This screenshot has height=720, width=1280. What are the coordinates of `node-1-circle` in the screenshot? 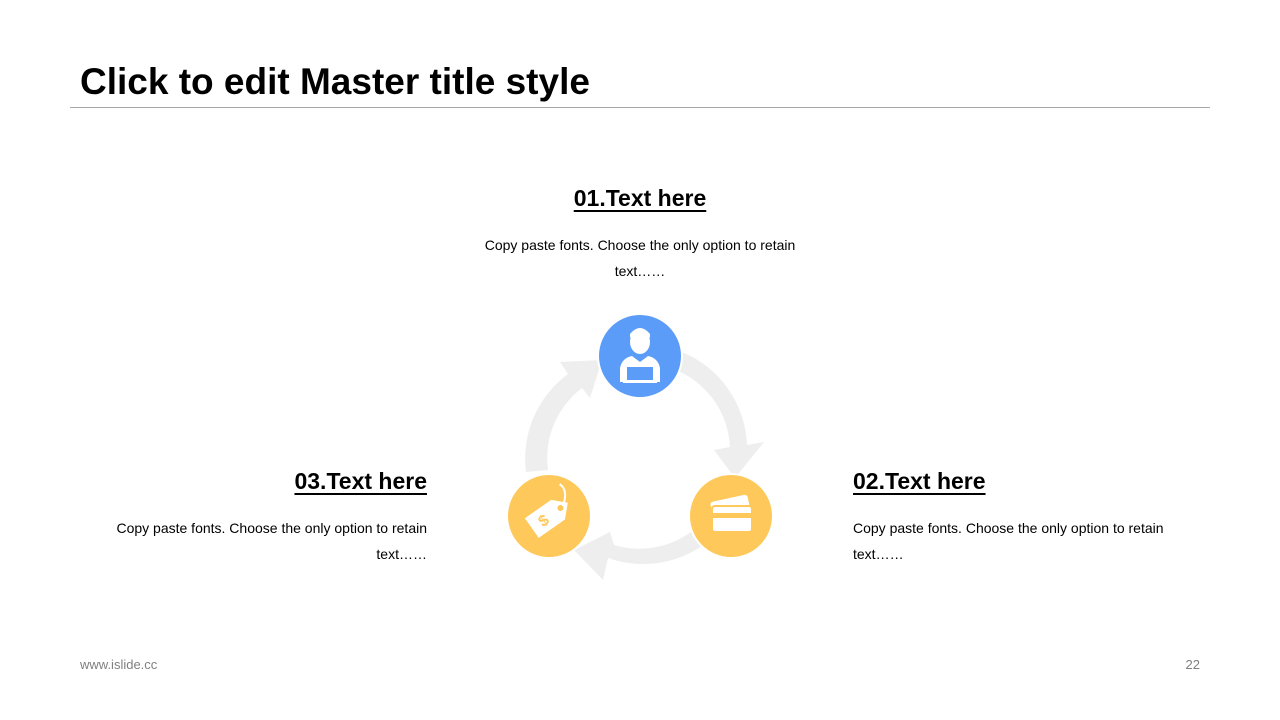 It's located at (640, 356).